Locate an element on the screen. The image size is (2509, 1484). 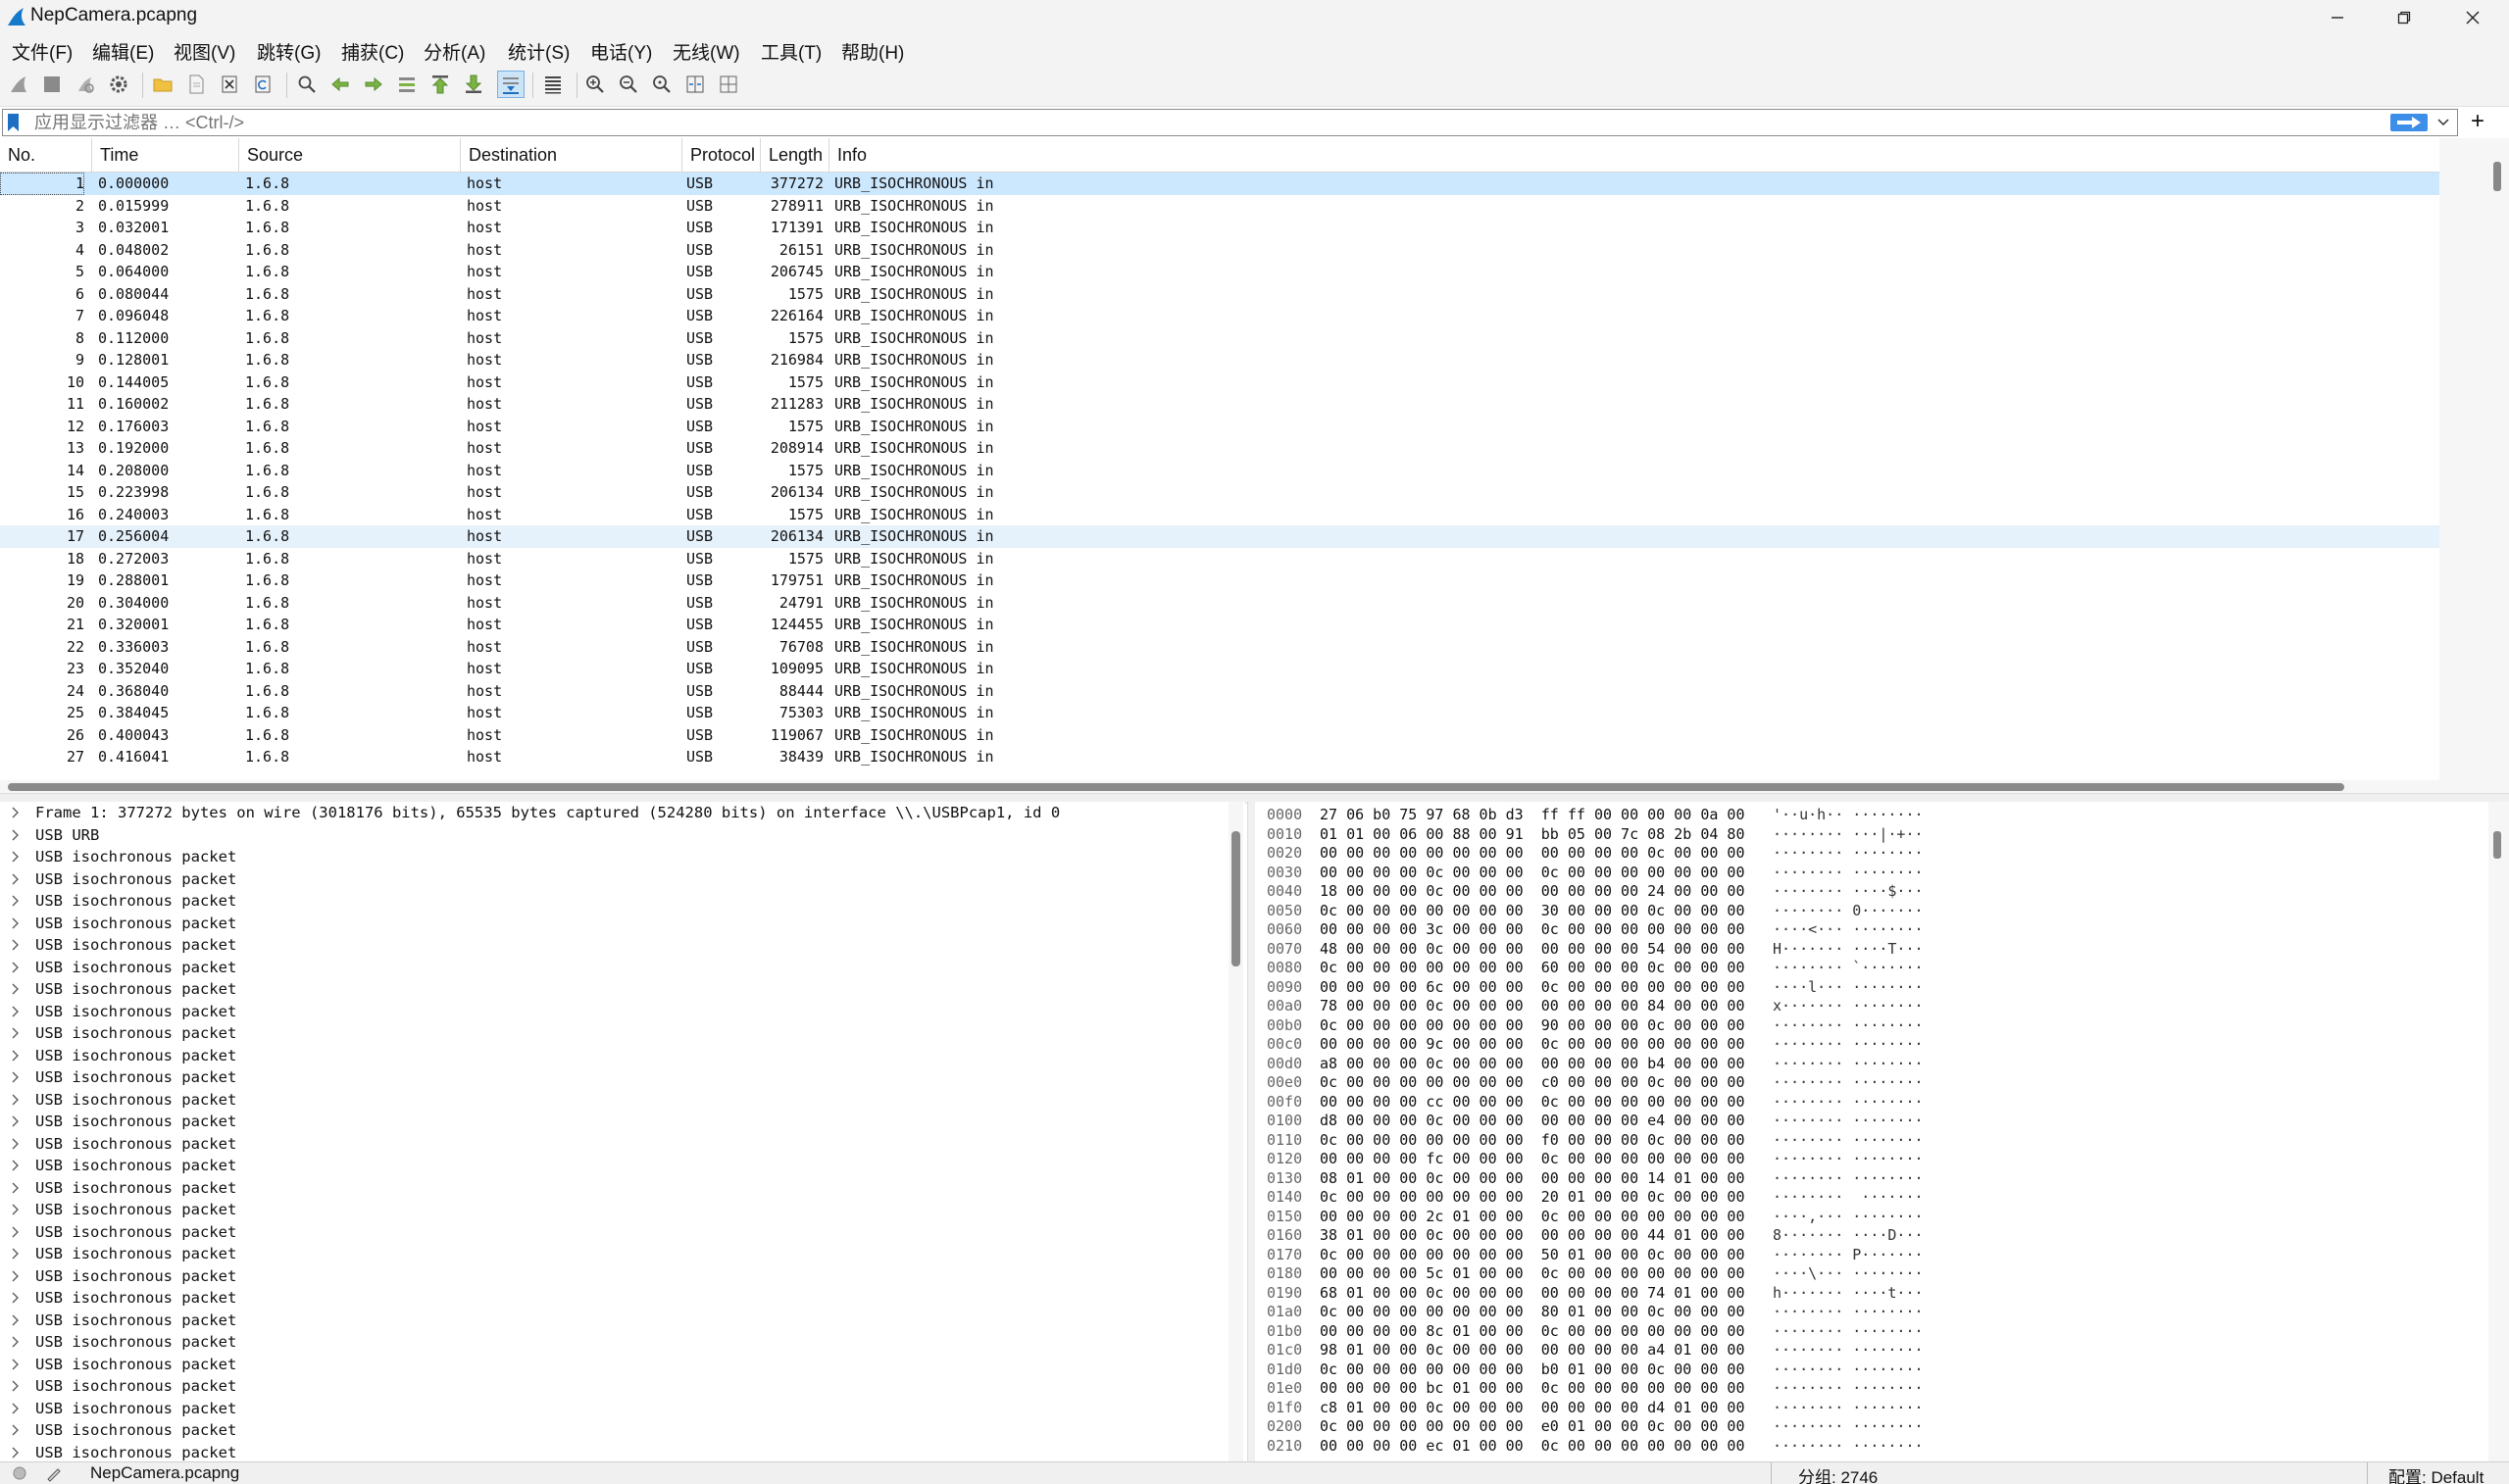
go-back-button is located at coordinates (340, 84).